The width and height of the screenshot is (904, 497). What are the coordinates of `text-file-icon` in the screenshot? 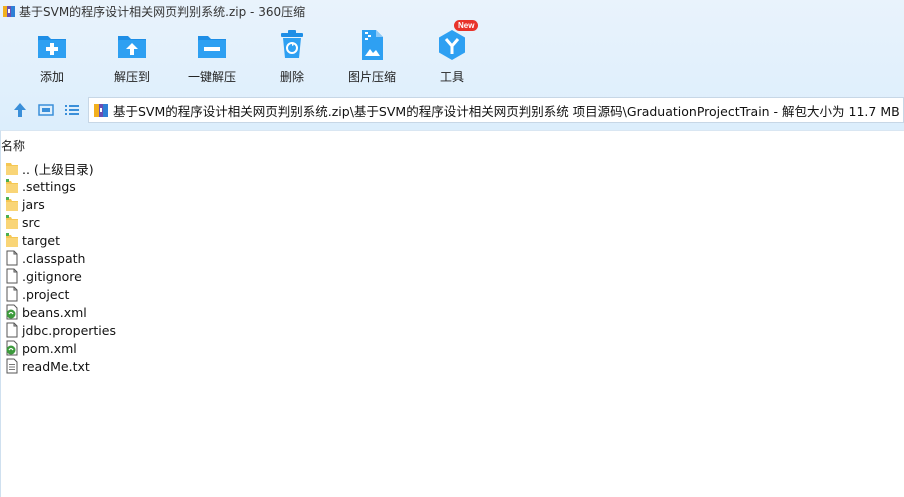 It's located at (12, 366).